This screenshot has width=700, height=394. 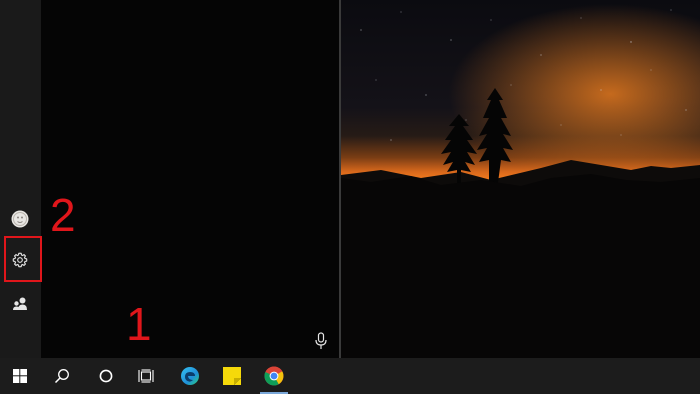 I want to click on task-view-button, so click(x=146, y=376).